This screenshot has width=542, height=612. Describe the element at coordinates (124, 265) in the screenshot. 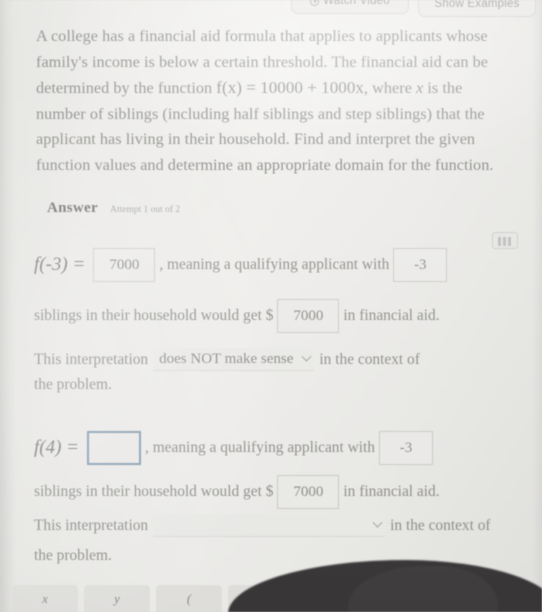

I see `row-1-value-input: 7000` at that location.